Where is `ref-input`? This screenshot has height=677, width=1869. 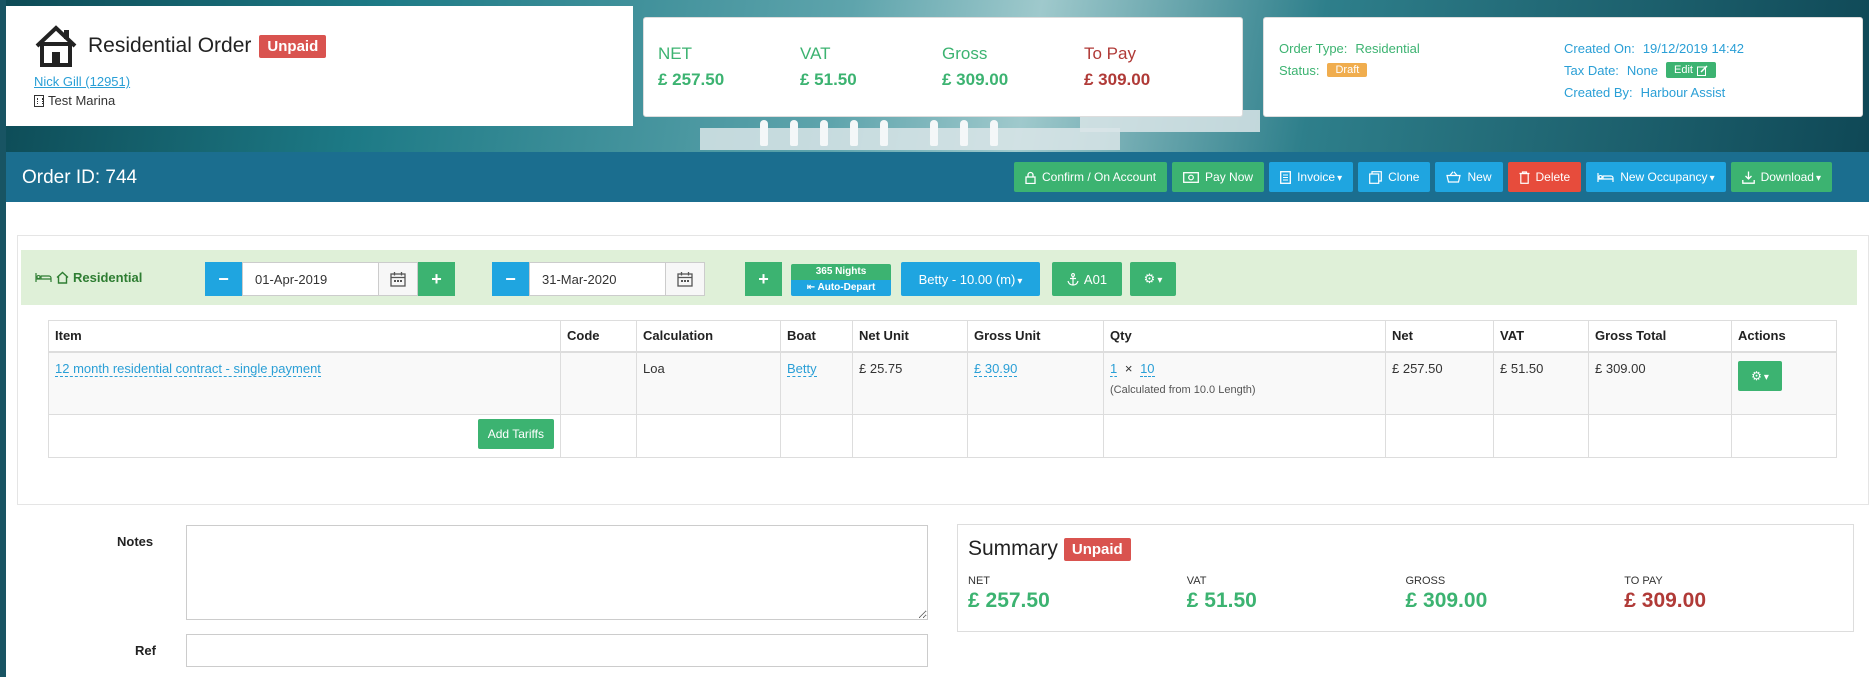 ref-input is located at coordinates (557, 650).